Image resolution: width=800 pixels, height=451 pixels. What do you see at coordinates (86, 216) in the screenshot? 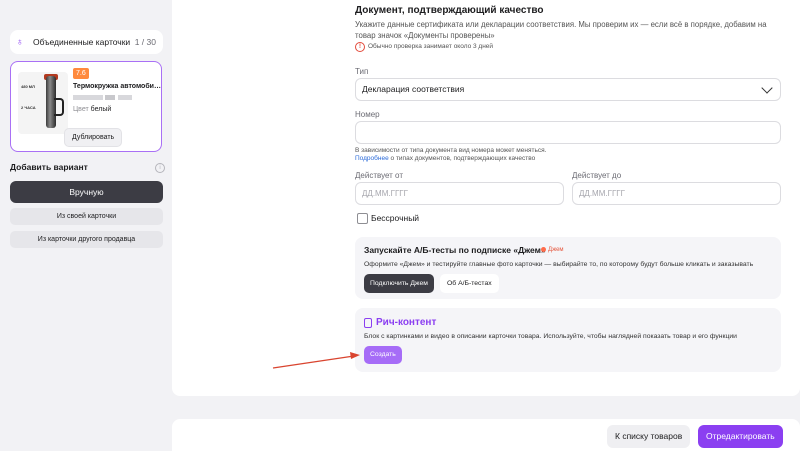
I see `from-own-card-button: Из своей карточки` at bounding box center [86, 216].